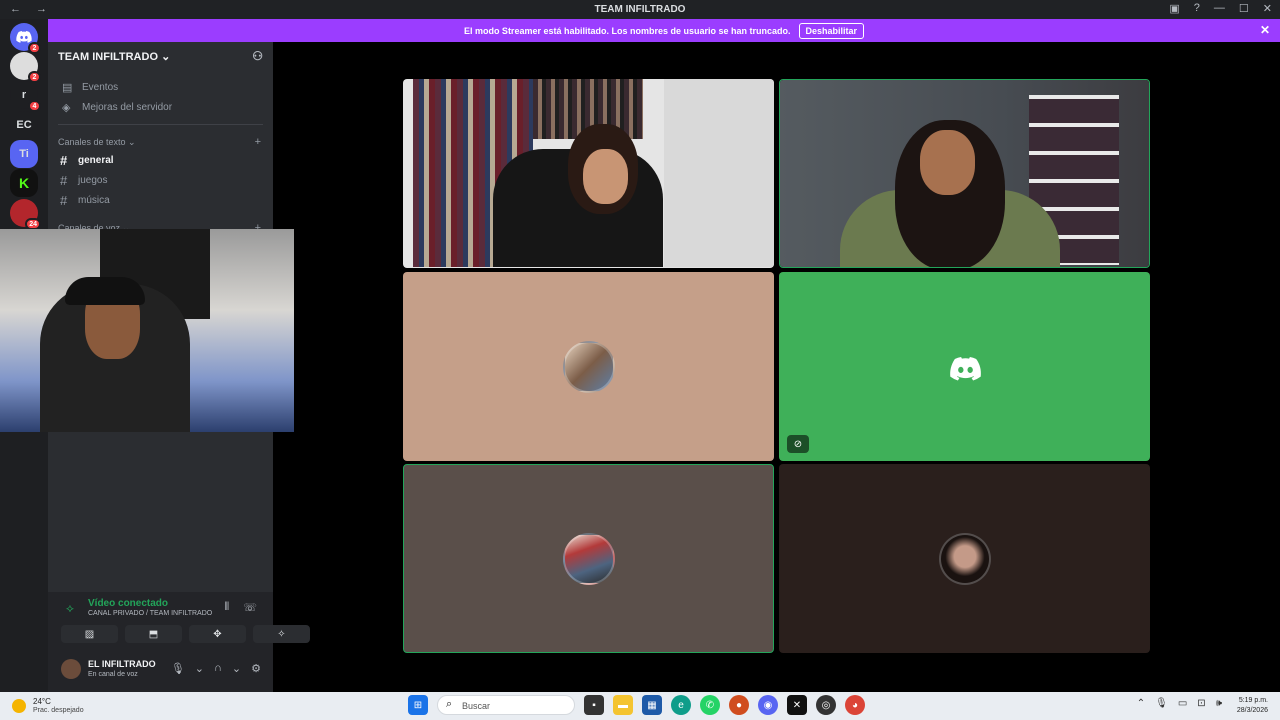 This screenshot has height=720, width=1280. I want to click on taskbar-apps: ⊞ ⌕ Buscar ▪ ▬ ▦ e ✆ ● ◉ ✕ ◎ ◕, so click(636, 705).